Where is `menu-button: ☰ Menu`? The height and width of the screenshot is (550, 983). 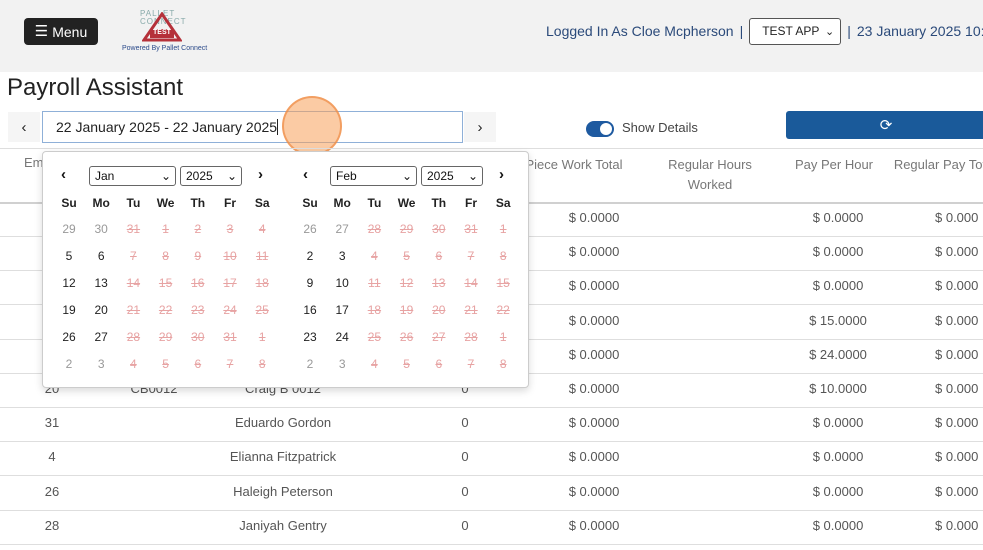 menu-button: ☰ Menu is located at coordinates (61, 31).